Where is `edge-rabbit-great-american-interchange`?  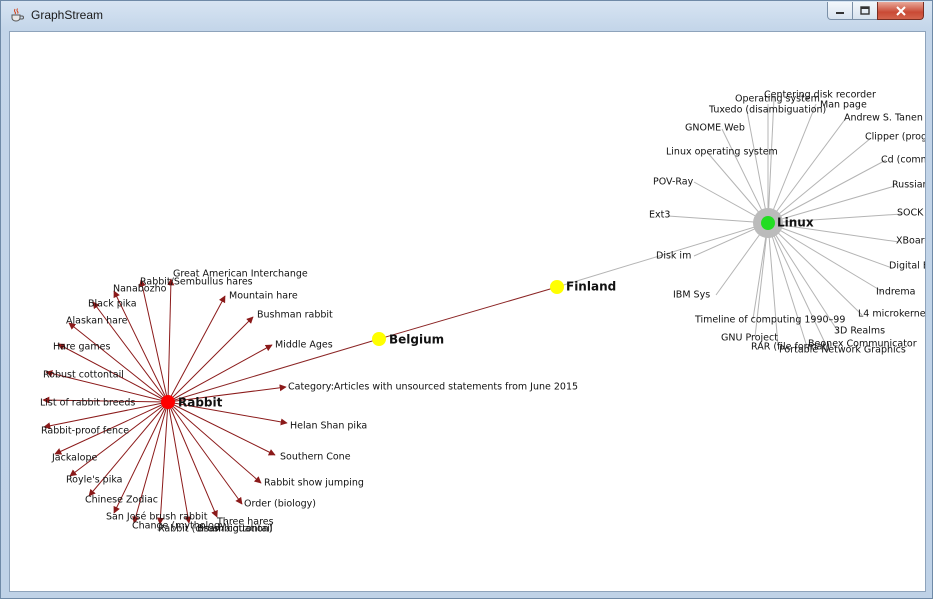 edge-rabbit-great-american-interchange is located at coordinates (171, 340).